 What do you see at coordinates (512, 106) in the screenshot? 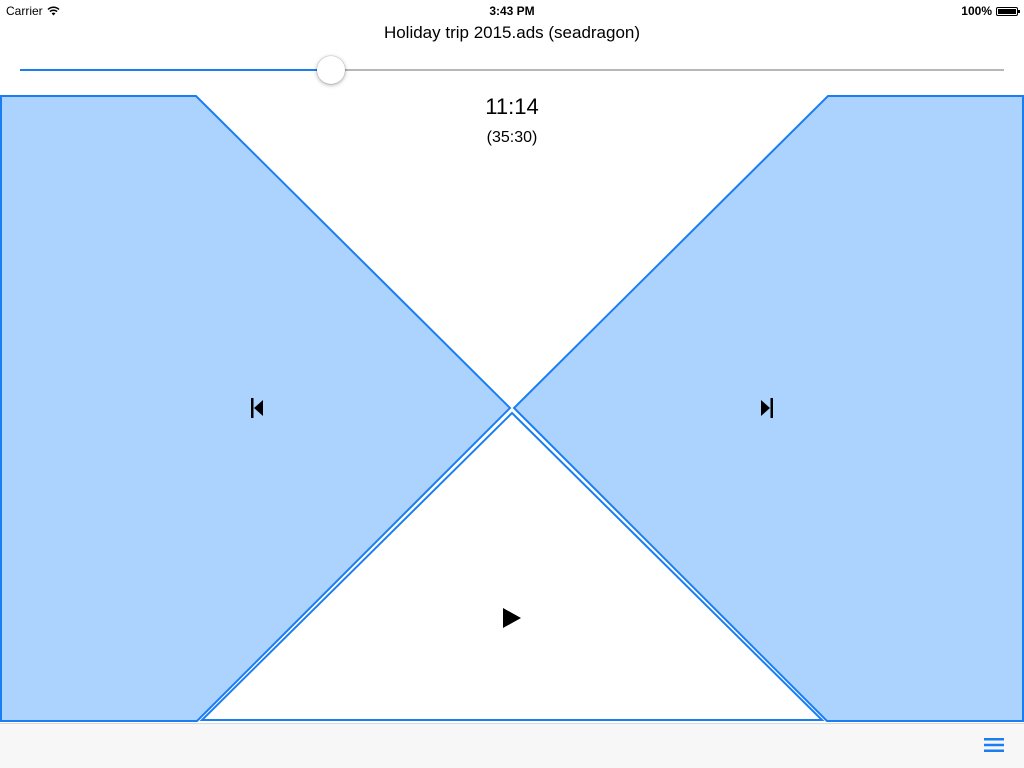
I see `elapsed-time: 11:14` at bounding box center [512, 106].